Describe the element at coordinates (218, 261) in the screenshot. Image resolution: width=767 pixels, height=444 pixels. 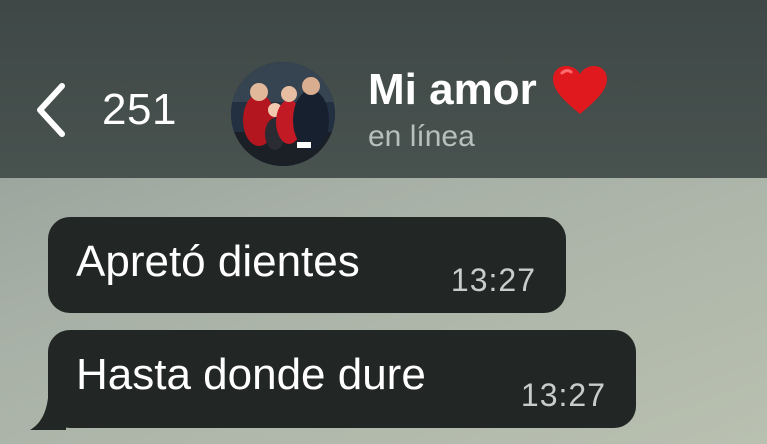
I see `message-text: Apretó dientes` at that location.